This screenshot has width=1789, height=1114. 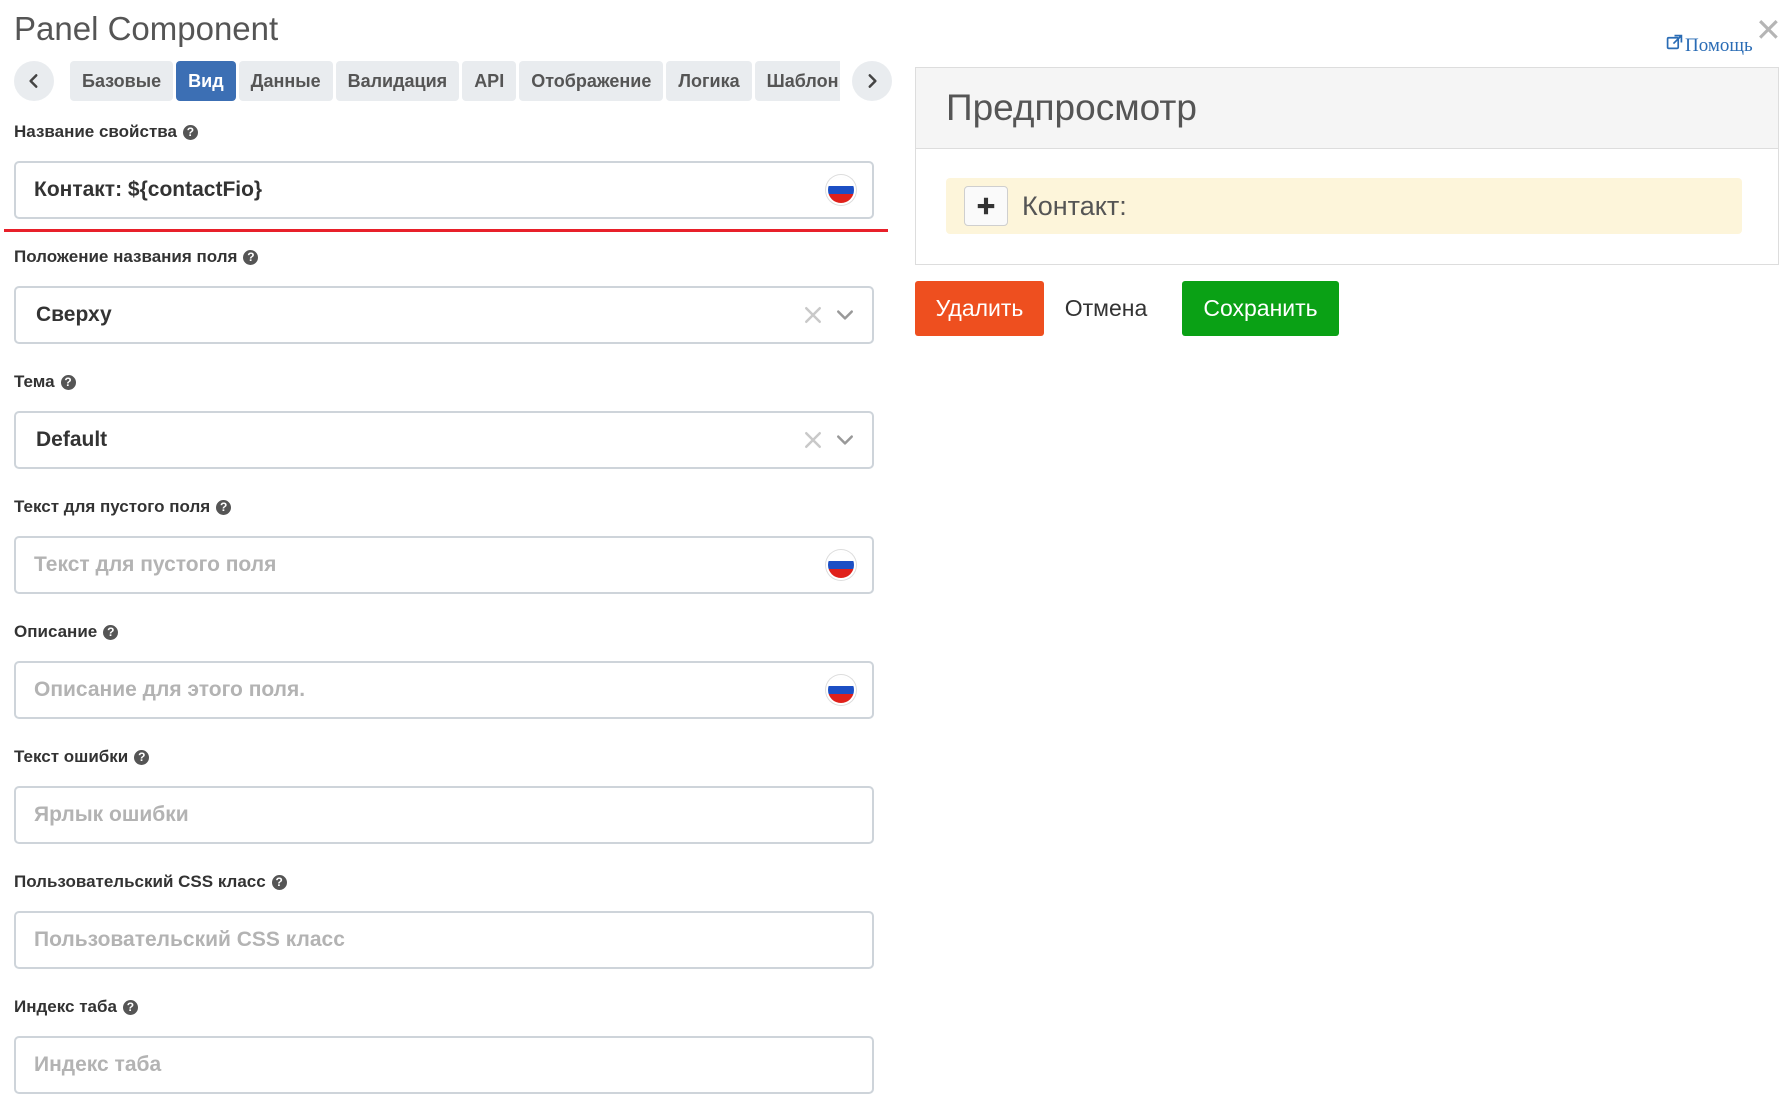 I want to click on close-icon: ✕, so click(x=1768, y=30).